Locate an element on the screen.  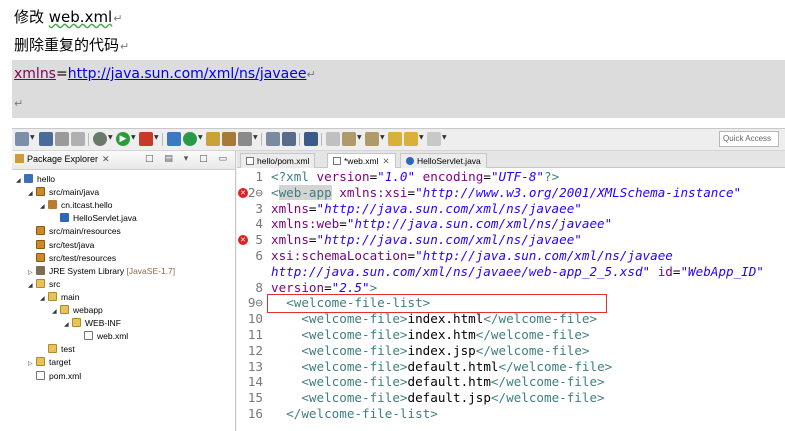
tree-item: HelloServlet.java is located at coordinates (94, 218).